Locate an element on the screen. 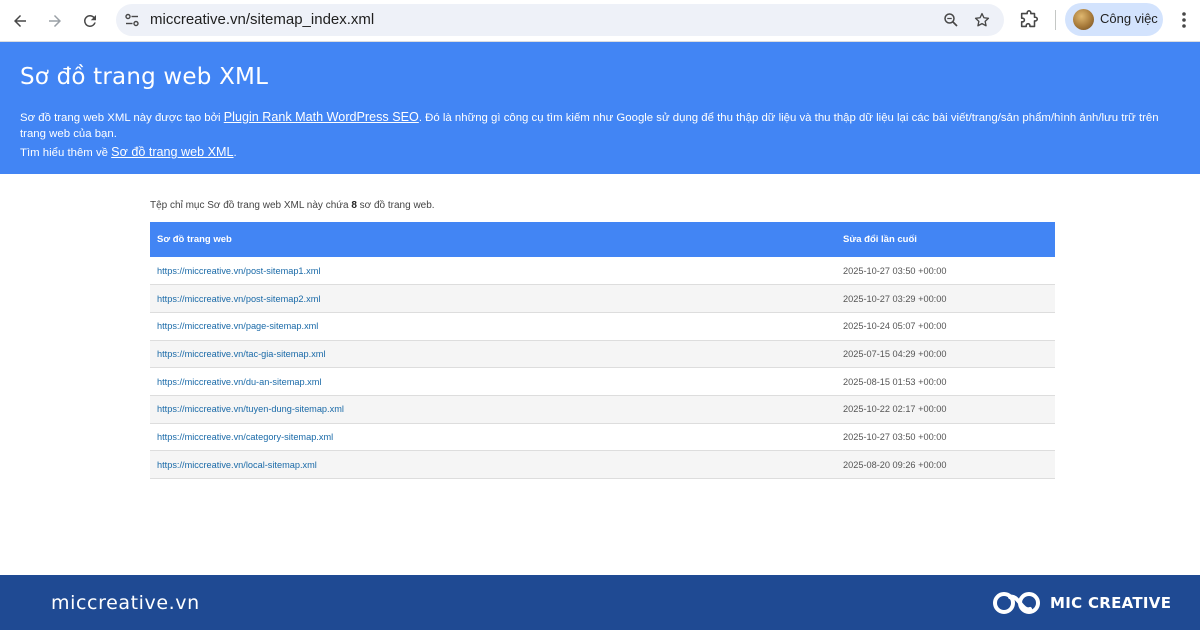  sitemap-url-cell: https://miccreative.vn/post-sitemap2.xml is located at coordinates (493, 298).